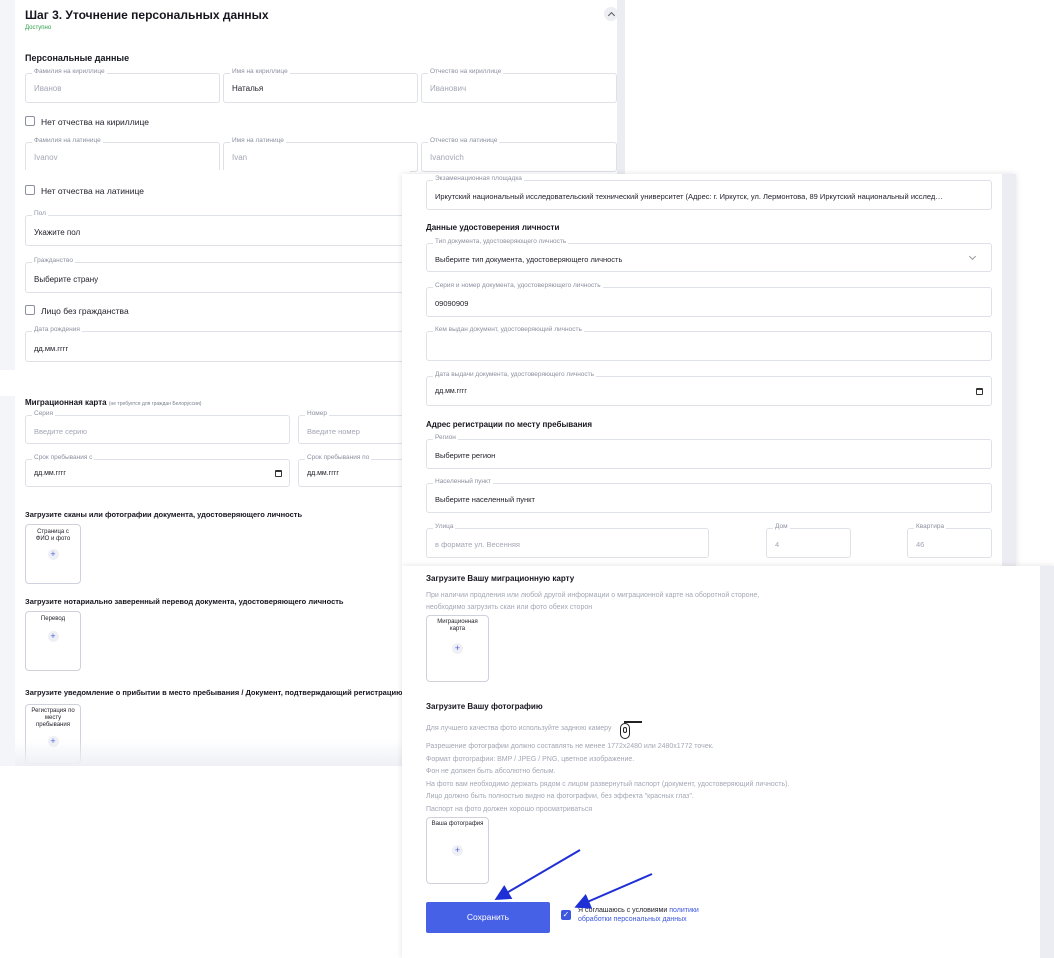 The width and height of the screenshot is (1054, 958). I want to click on upload-label: Перевод, so click(53, 619).